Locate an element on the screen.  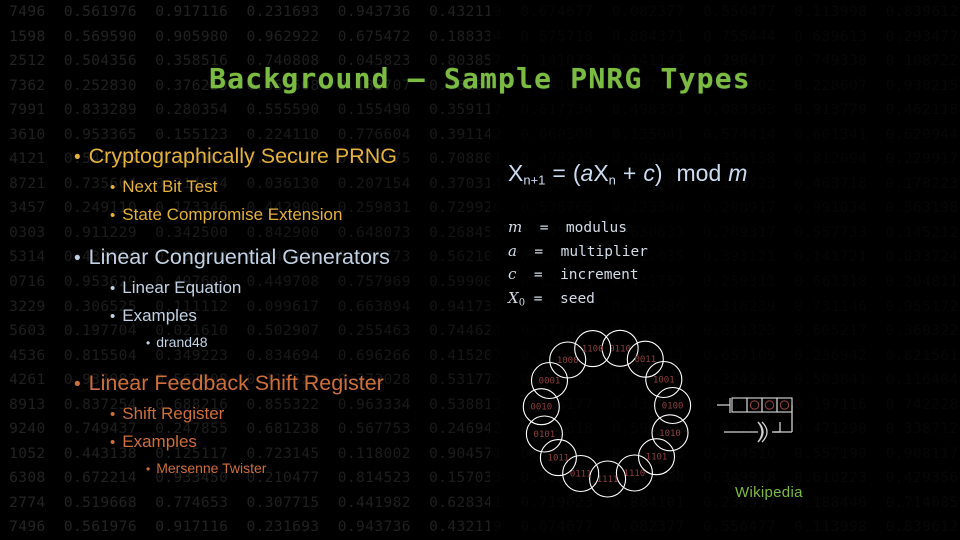
outline-item-next-bit-test: • Next Bit Test is located at coordinates (277, 187).